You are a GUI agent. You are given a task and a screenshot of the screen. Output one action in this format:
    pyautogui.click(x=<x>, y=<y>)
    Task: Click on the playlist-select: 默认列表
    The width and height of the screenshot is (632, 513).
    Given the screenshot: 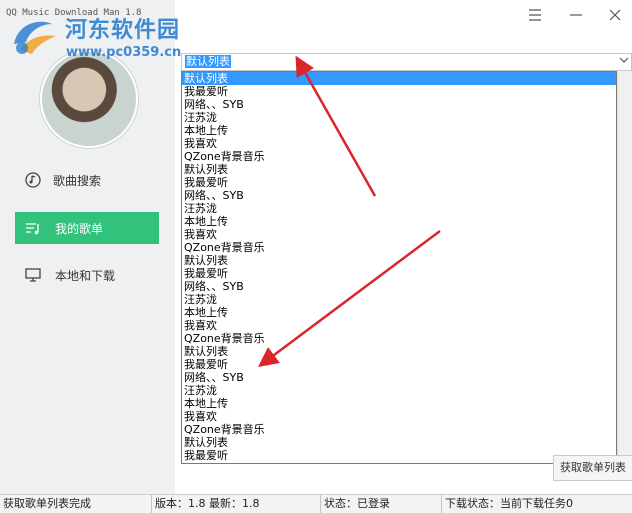 What is the action you would take?
    pyautogui.click(x=406, y=62)
    